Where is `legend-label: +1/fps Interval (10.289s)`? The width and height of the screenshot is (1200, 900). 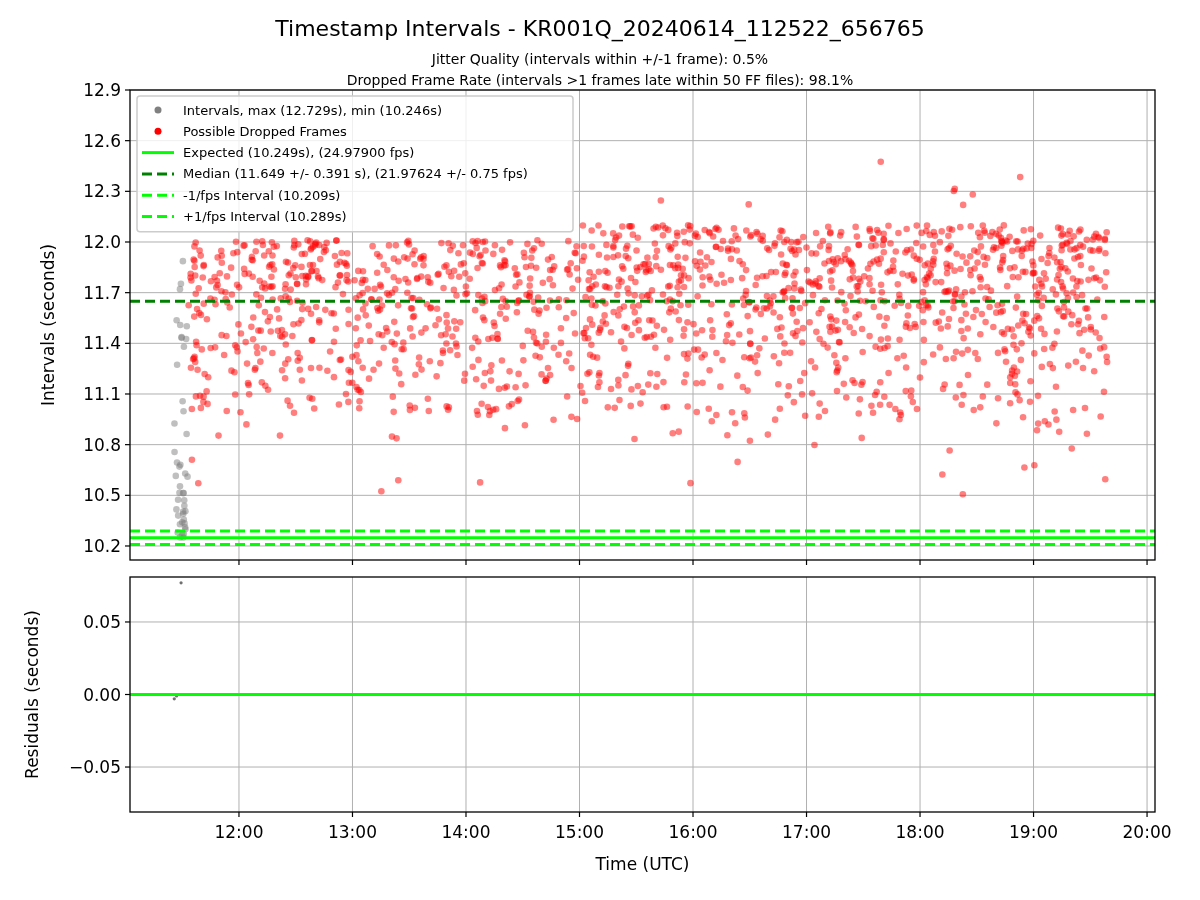
legend-label: +1/fps Interval (10.289s) is located at coordinates (265, 216).